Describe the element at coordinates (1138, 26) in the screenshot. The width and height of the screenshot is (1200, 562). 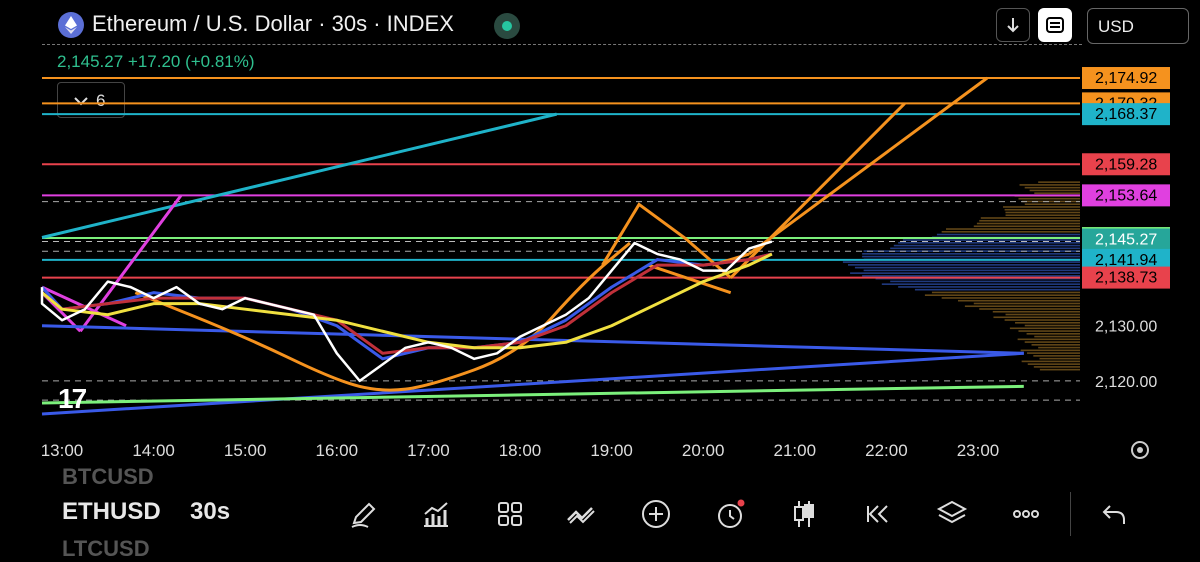
I see `currency-select: USD` at that location.